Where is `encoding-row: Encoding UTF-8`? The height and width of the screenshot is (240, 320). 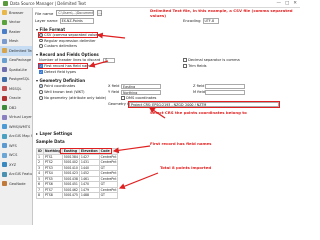
encoding-row: Encoding UTF-8 is located at coordinates (201, 21).